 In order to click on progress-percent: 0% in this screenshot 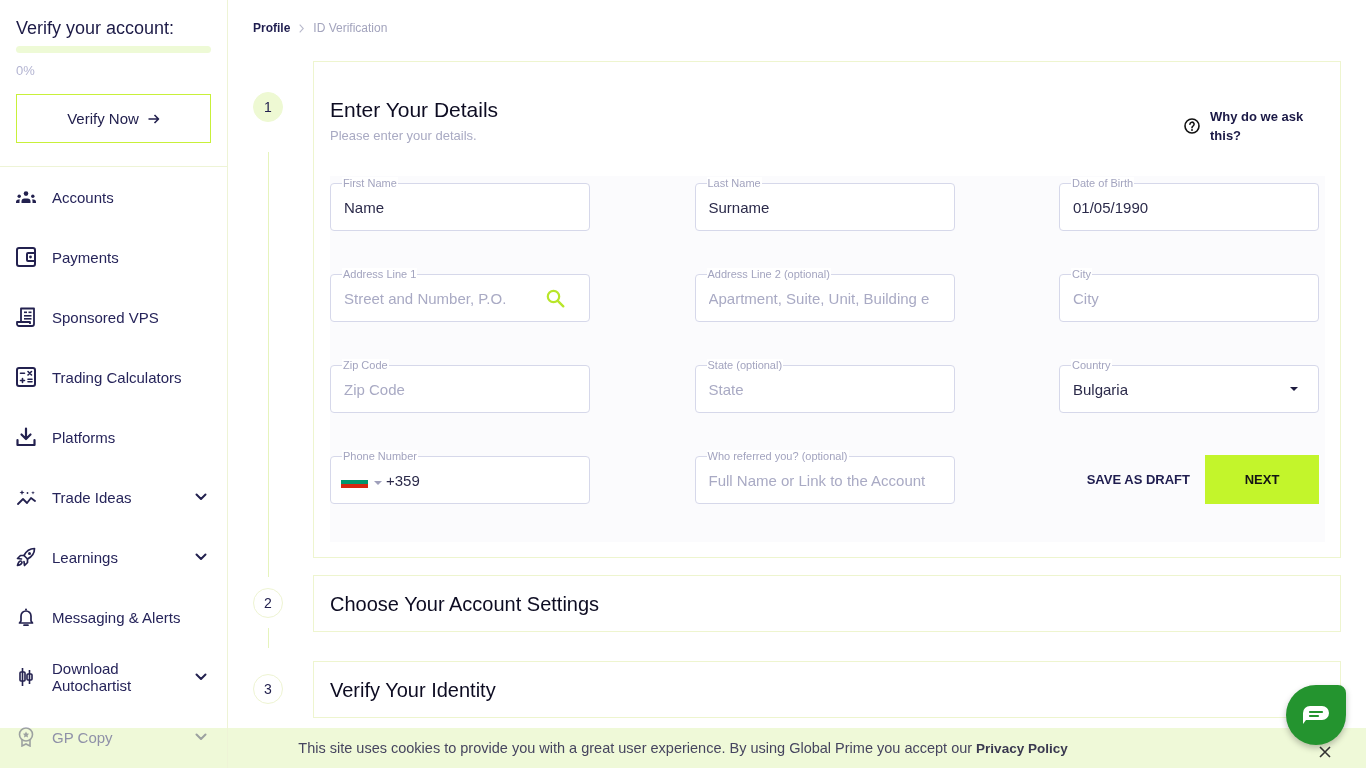, I will do `click(26, 71)`.